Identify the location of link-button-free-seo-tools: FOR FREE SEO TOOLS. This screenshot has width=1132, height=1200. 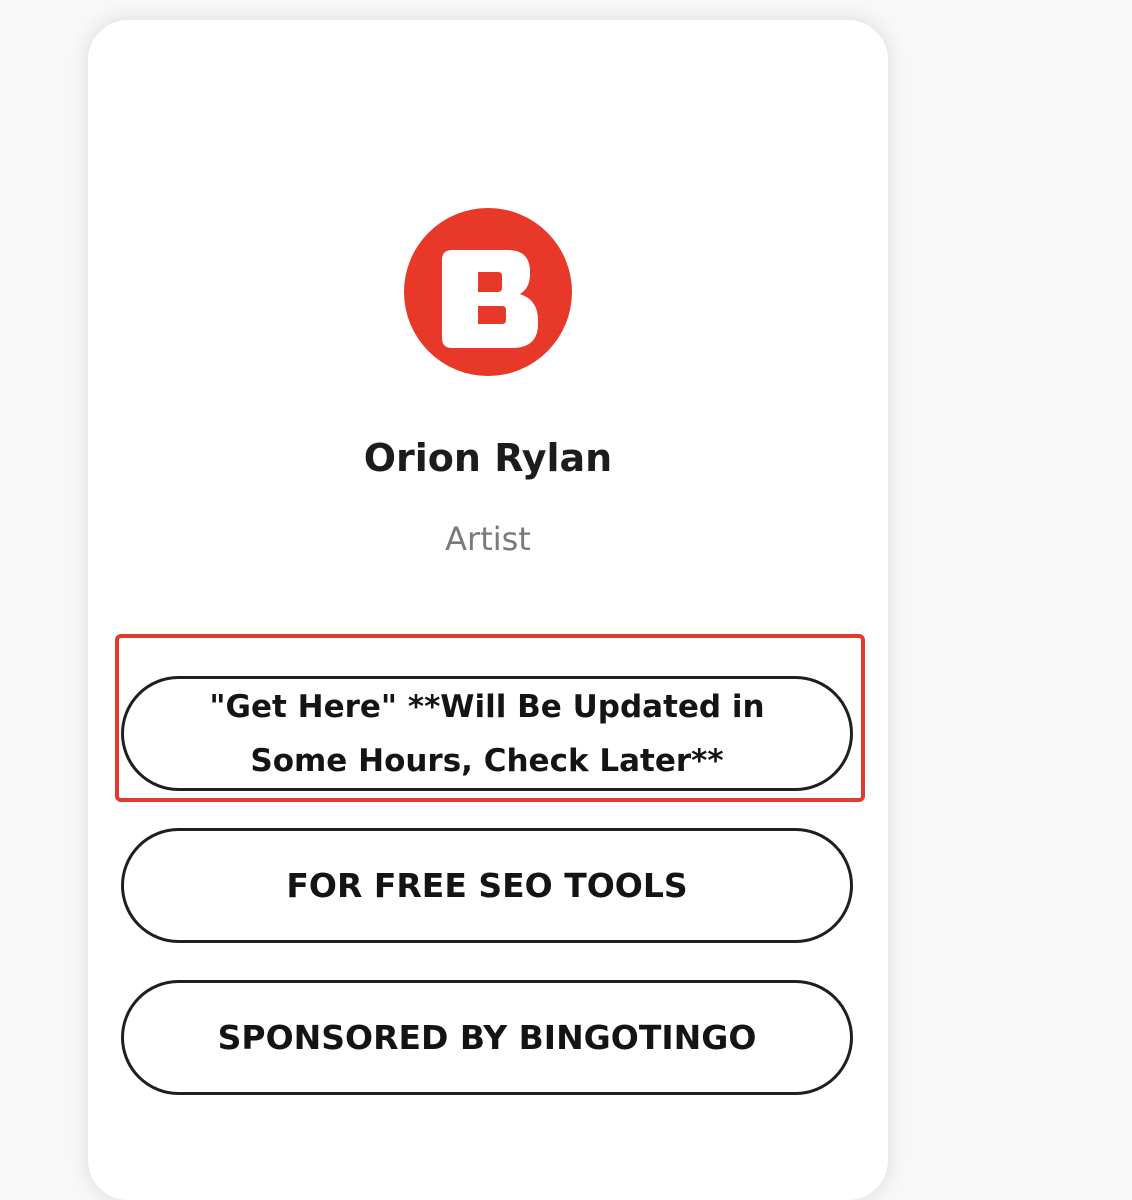
(487, 885).